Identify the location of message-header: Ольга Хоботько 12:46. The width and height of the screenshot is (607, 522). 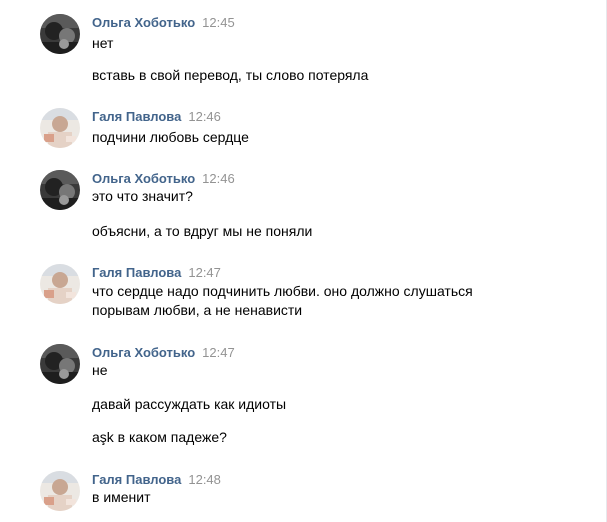
(163, 179).